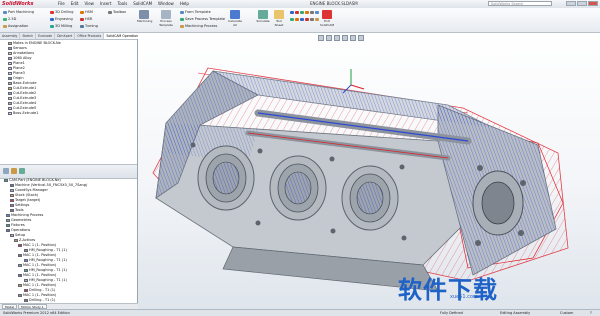 The height and width of the screenshot is (316, 600). I want to click on feature-tree-item: Base-Extrude, so click(22, 83).